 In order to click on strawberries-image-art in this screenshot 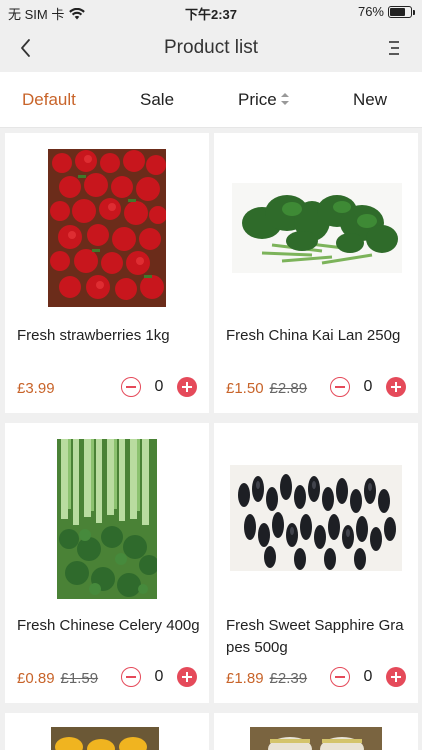, I will do `click(107, 228)`.